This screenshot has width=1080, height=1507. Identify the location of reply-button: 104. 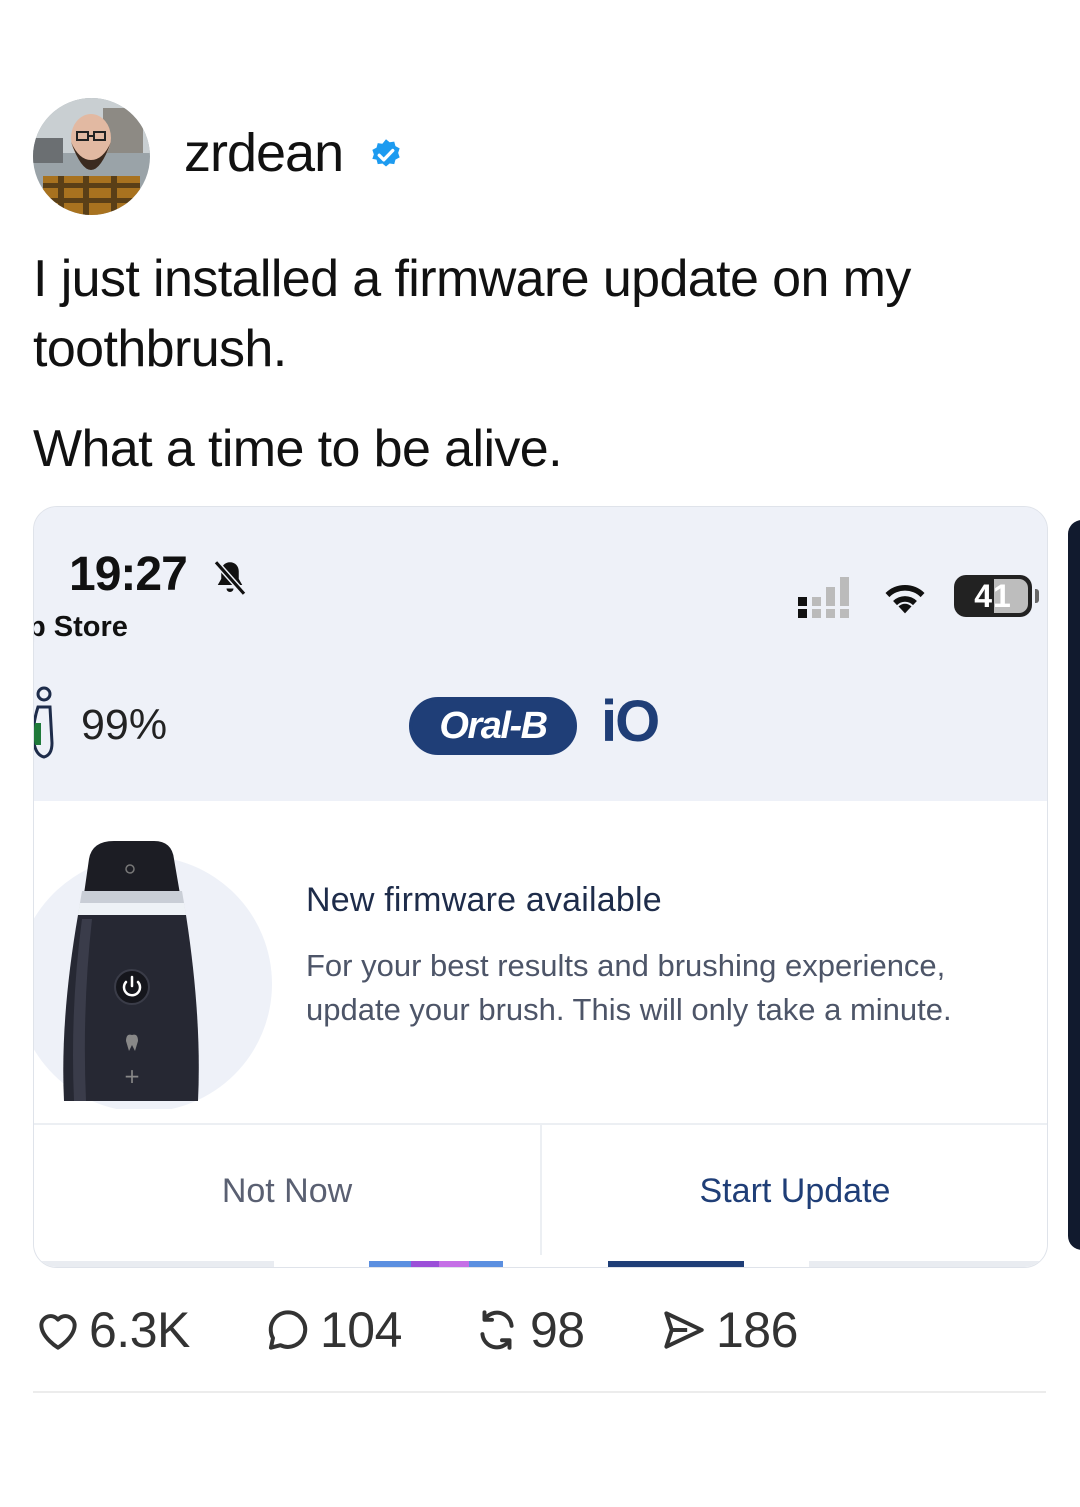
(332, 1330).